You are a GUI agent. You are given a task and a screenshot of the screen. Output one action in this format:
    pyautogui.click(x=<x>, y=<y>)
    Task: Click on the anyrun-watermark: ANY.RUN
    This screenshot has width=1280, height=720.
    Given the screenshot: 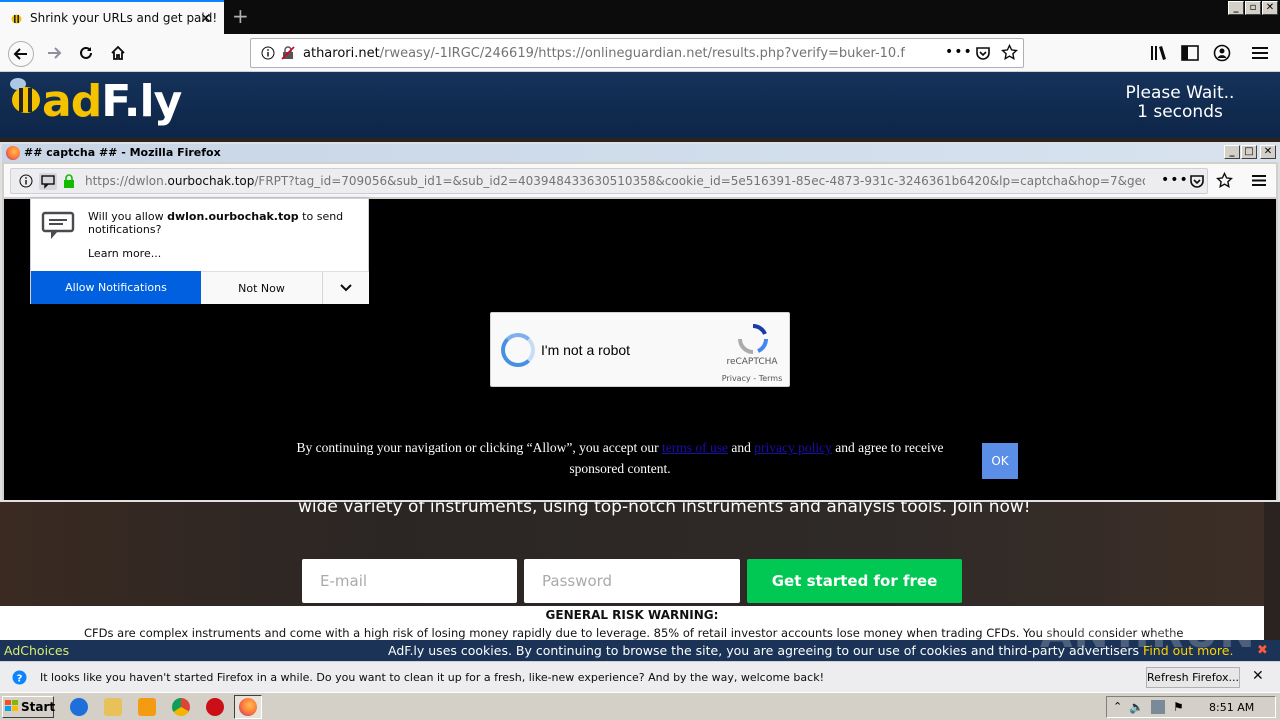 What is the action you would take?
    pyautogui.click(x=1148, y=632)
    